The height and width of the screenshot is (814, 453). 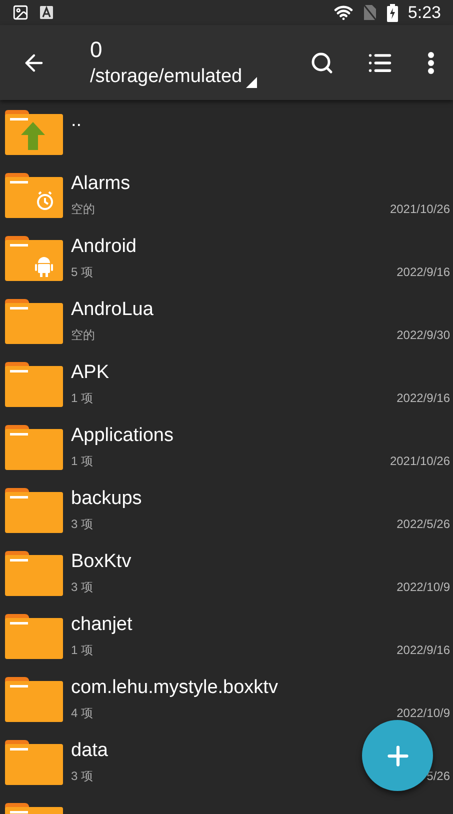 I want to click on file-list-item: com.lehu.mystyle.boxktv 4 项 2022/10/9, so click(x=226, y=698).